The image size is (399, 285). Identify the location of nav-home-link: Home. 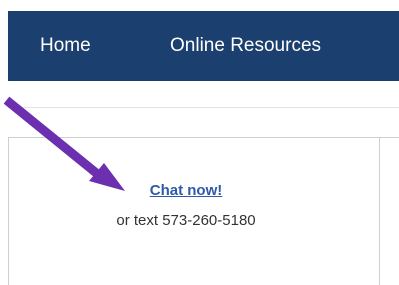
(65, 46).